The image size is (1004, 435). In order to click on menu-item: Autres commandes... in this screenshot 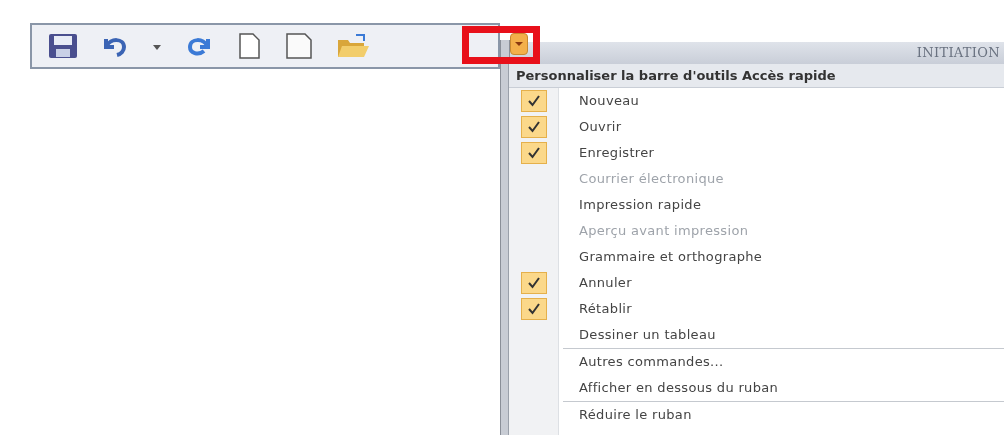, I will do `click(756, 362)`.